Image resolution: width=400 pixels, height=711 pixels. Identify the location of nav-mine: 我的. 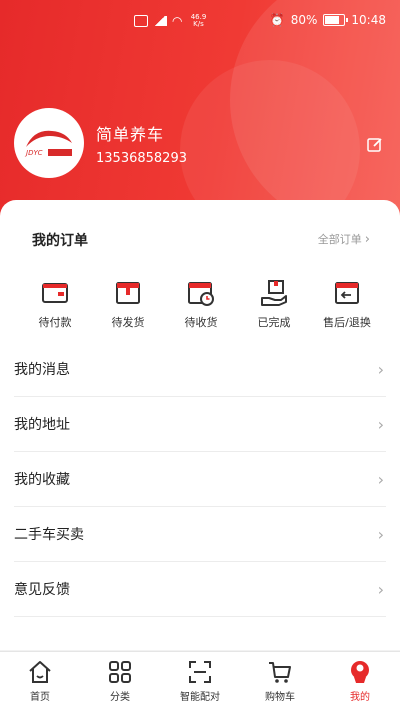
(360, 681).